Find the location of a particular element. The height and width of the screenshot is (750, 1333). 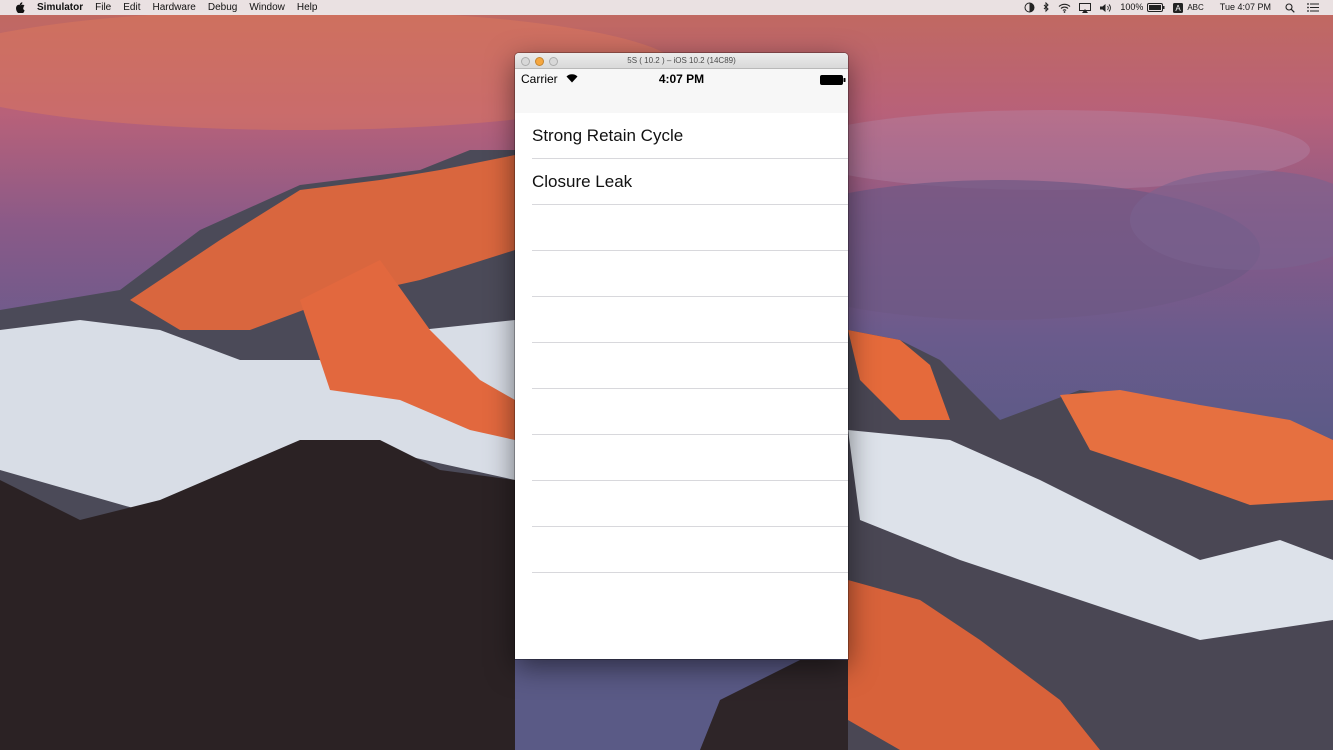

table-row: Closure Leak is located at coordinates (690, 182).